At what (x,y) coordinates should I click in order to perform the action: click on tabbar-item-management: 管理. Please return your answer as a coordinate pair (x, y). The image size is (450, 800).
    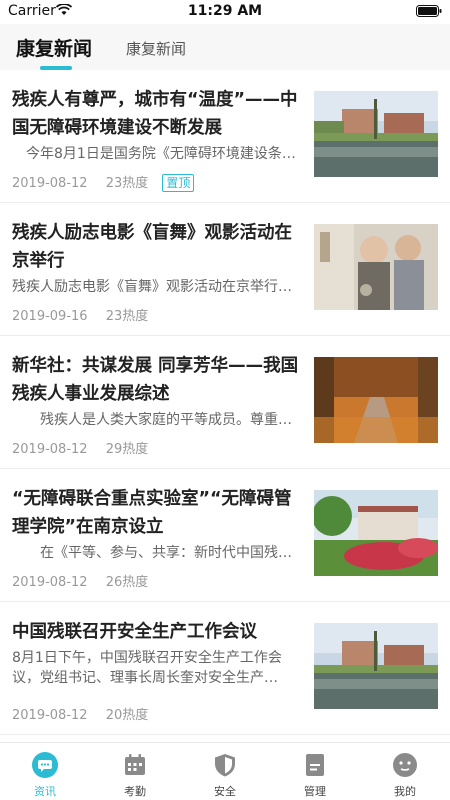
    Looking at the image, I should click on (315, 775).